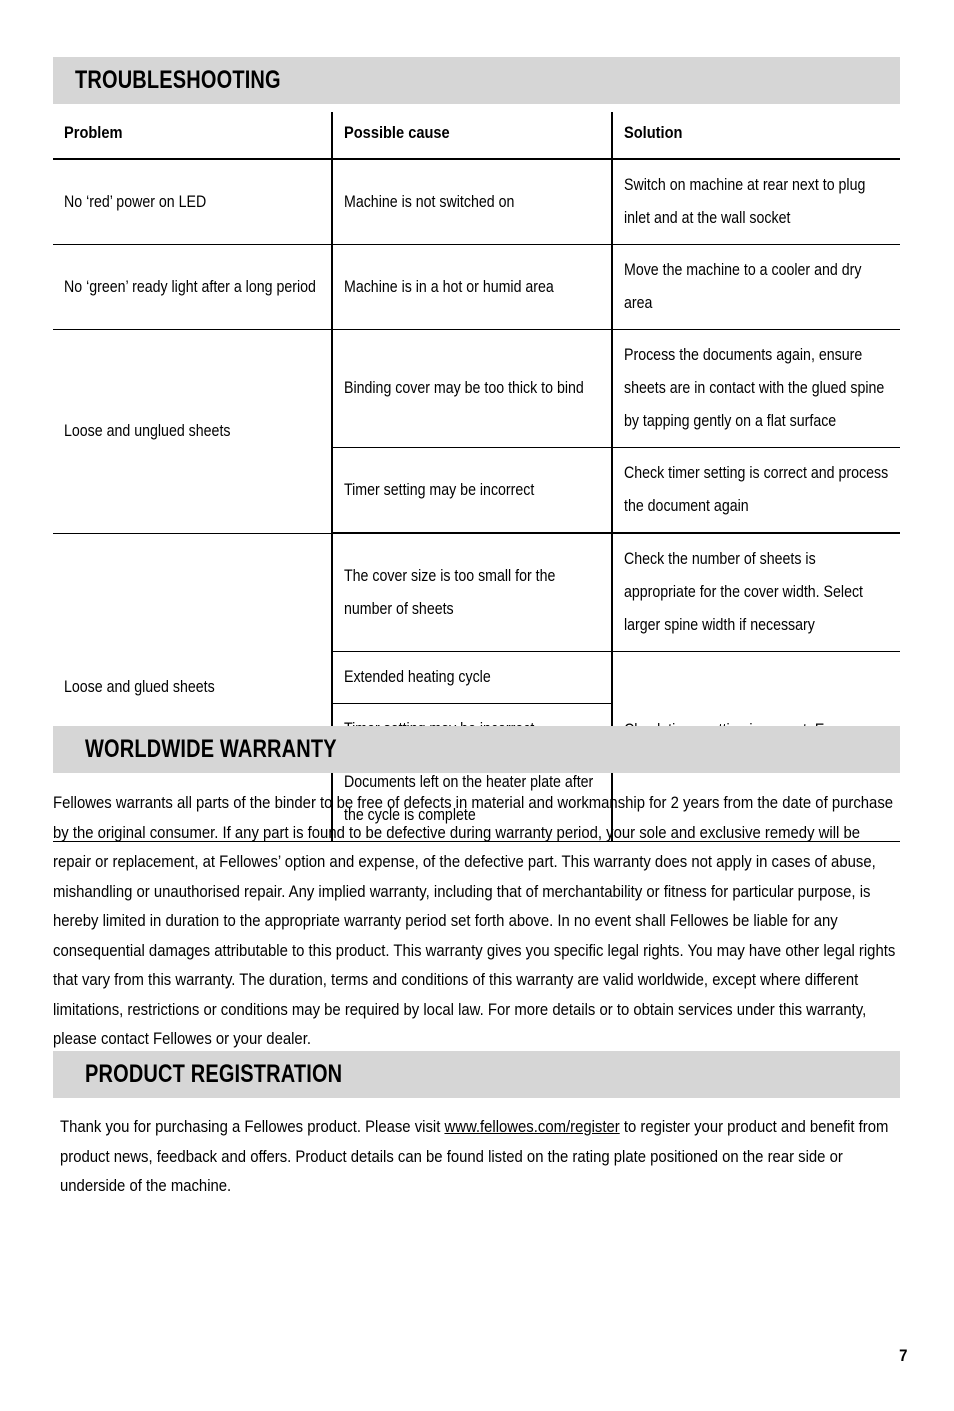 Image resolution: width=954 pixels, height=1411 pixels. I want to click on fellowes-register-link: www.fellowes.com/register, so click(531, 1126).